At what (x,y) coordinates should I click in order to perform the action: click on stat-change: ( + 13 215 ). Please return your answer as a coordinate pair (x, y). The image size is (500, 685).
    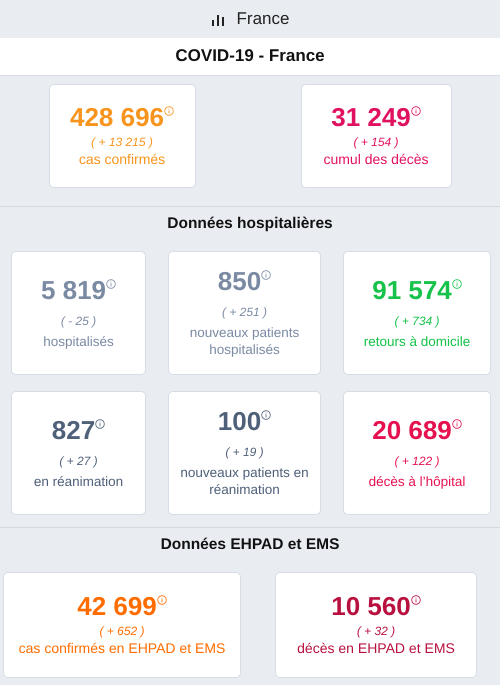
    Looking at the image, I should click on (122, 142).